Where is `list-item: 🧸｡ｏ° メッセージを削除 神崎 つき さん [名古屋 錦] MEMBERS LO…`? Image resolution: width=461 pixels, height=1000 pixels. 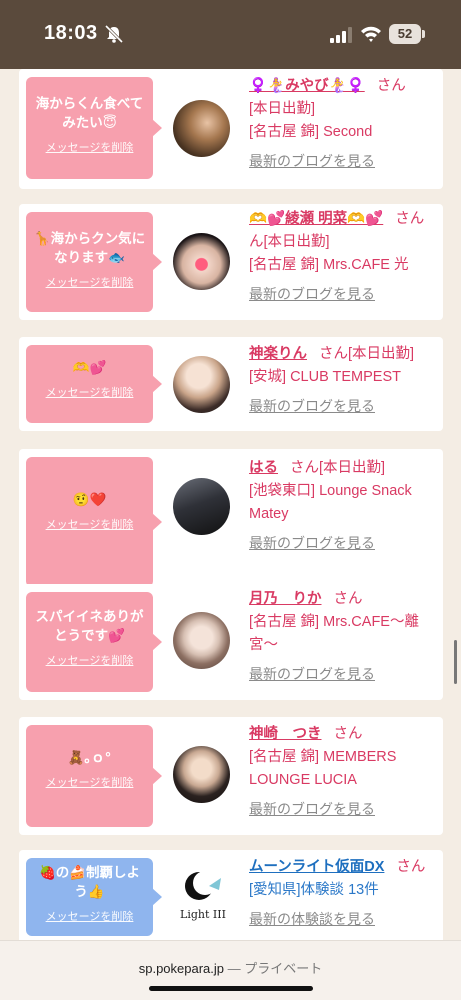
list-item: 🧸｡ｏ° メッセージを削除 神崎 つき さん [名古屋 錦] MEMBERS LO… is located at coordinates (231, 776).